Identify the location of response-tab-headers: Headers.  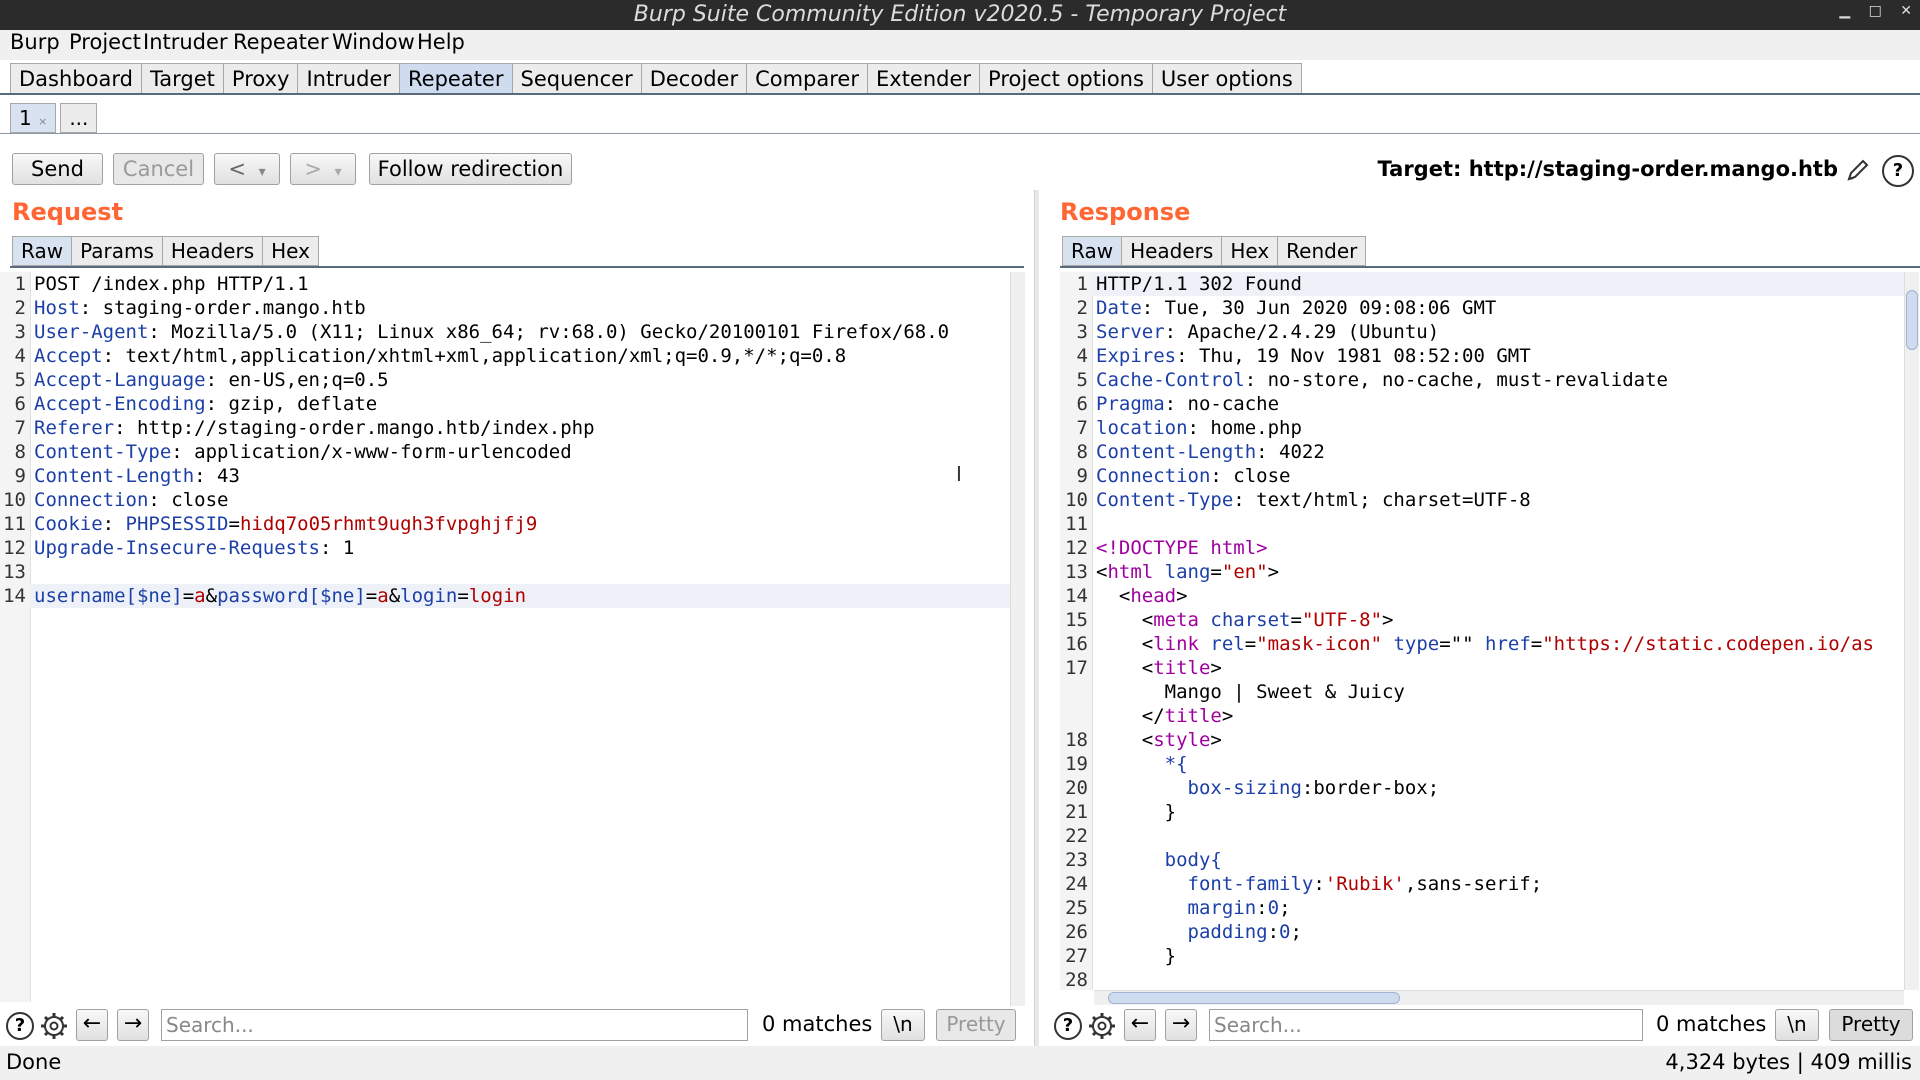
(1172, 251).